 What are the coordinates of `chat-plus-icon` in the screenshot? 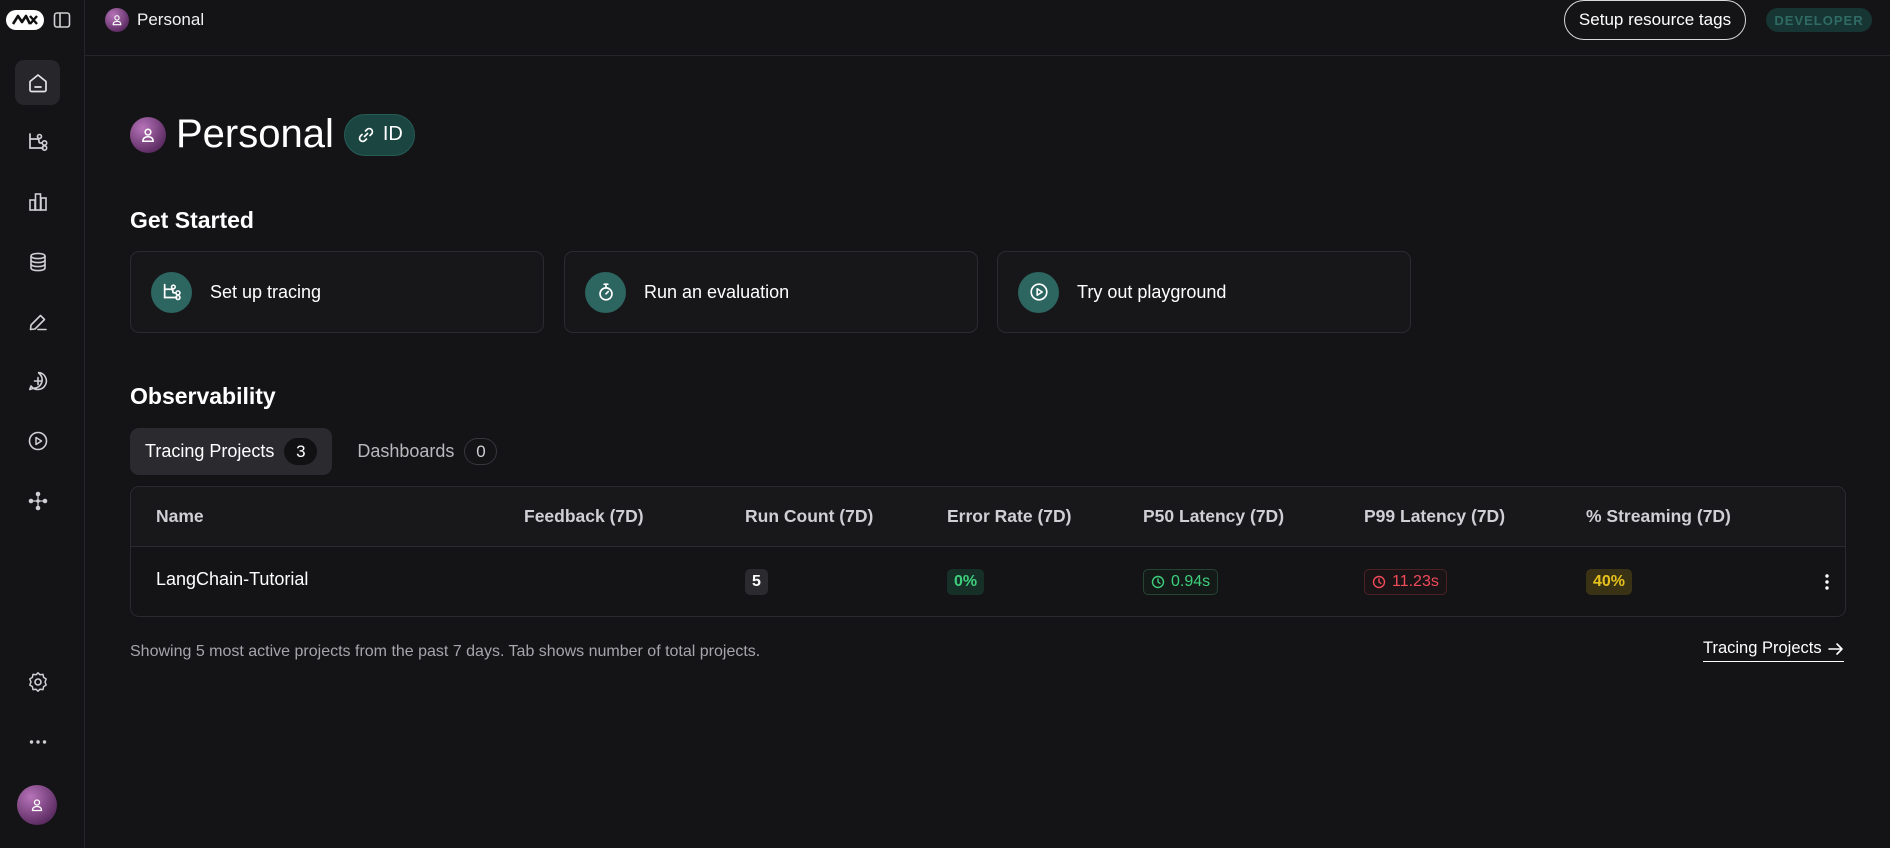 It's located at (37, 380).